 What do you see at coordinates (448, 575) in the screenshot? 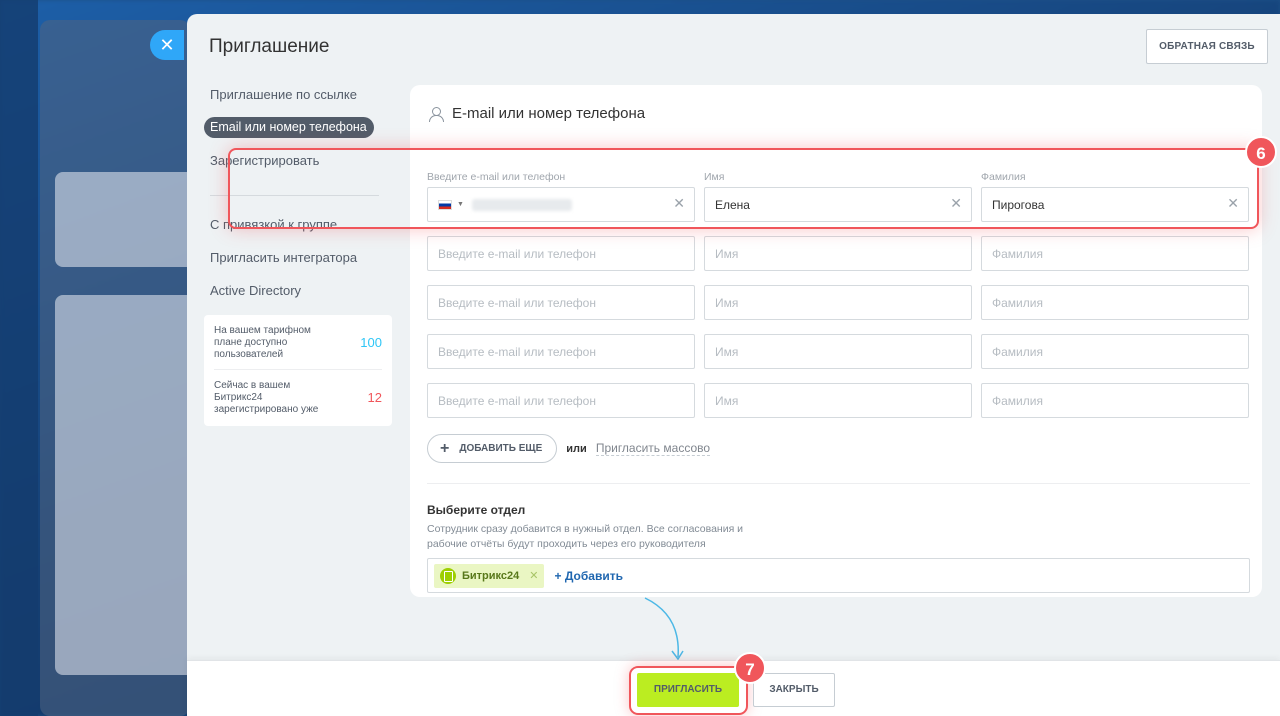
I see `department-icon` at bounding box center [448, 575].